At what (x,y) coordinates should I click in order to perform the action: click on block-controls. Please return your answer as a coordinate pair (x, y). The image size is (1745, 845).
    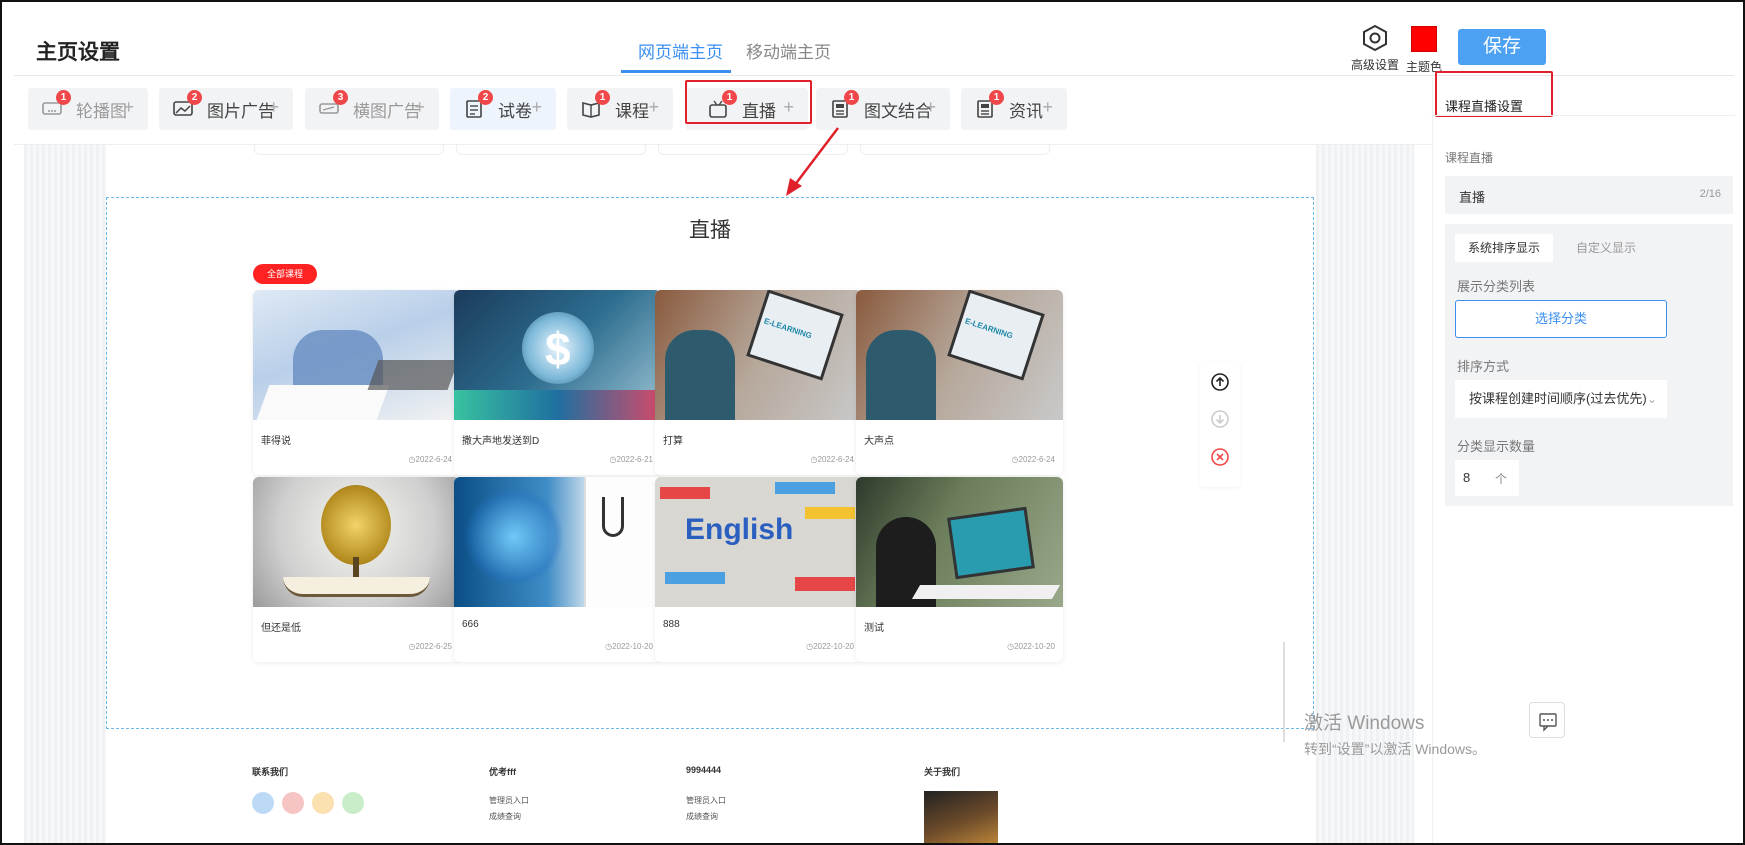
    Looking at the image, I should click on (1220, 425).